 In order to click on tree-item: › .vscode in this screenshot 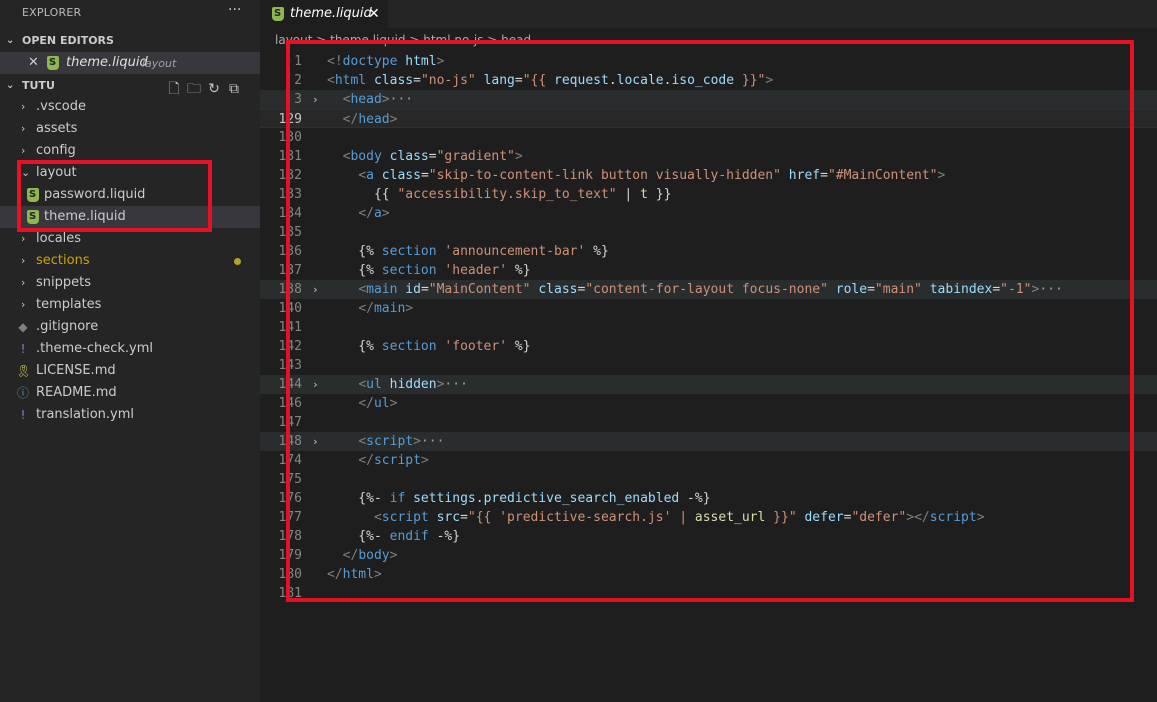, I will do `click(130, 107)`.